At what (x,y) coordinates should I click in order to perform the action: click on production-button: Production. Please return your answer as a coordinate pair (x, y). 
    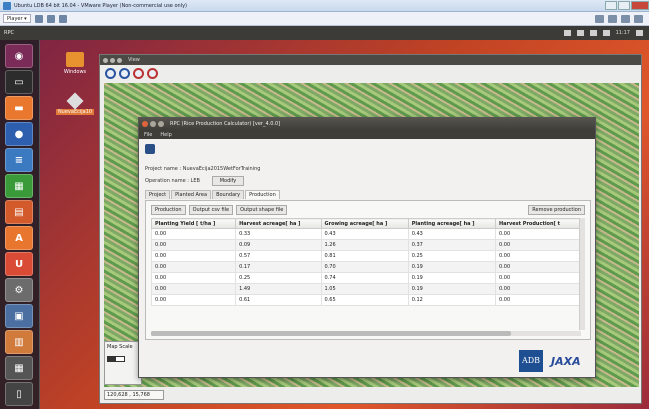
    Looking at the image, I should click on (168, 210).